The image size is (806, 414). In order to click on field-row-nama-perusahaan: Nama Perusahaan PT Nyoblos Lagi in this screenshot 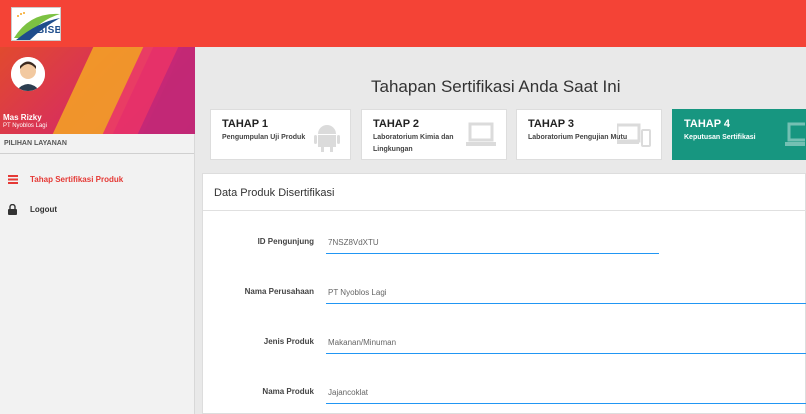, I will do `click(504, 294)`.